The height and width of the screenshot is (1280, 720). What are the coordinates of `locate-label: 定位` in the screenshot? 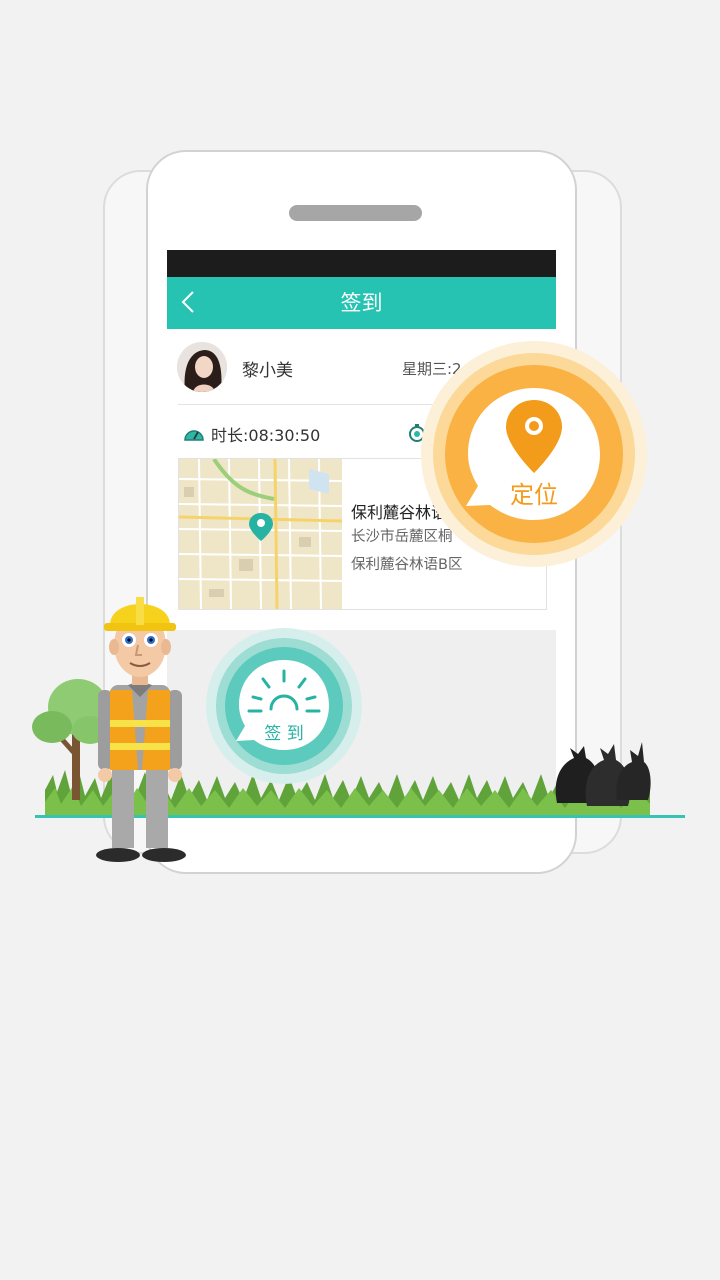 It's located at (534, 495).